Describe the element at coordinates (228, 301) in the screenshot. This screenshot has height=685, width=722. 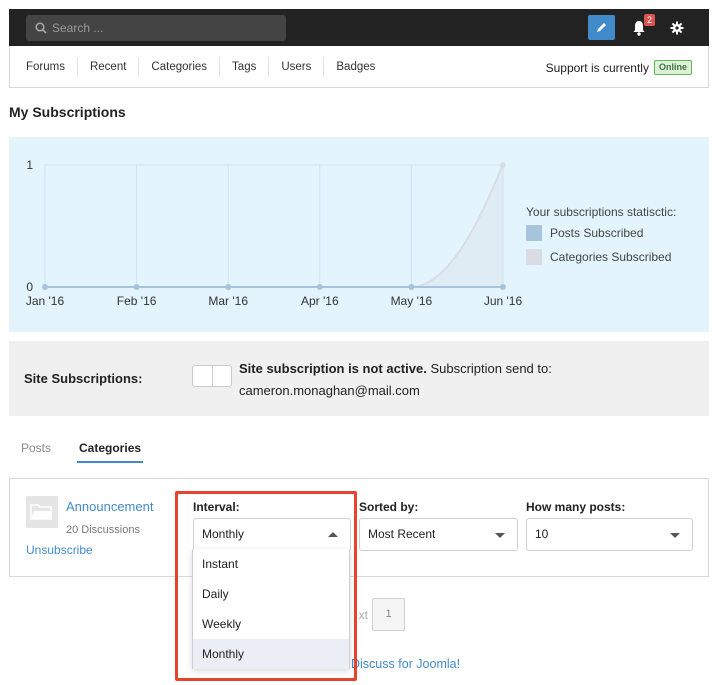
I see `x-tick-label: Mar '16` at that location.